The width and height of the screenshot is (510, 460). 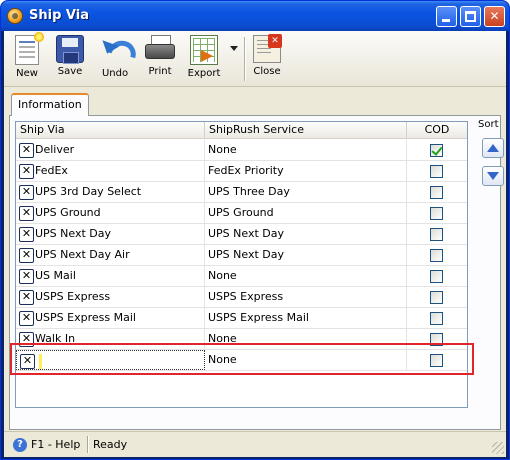 I want to click on table-row: ✕ UPS Next Day UPS Next Day, so click(x=241, y=234).